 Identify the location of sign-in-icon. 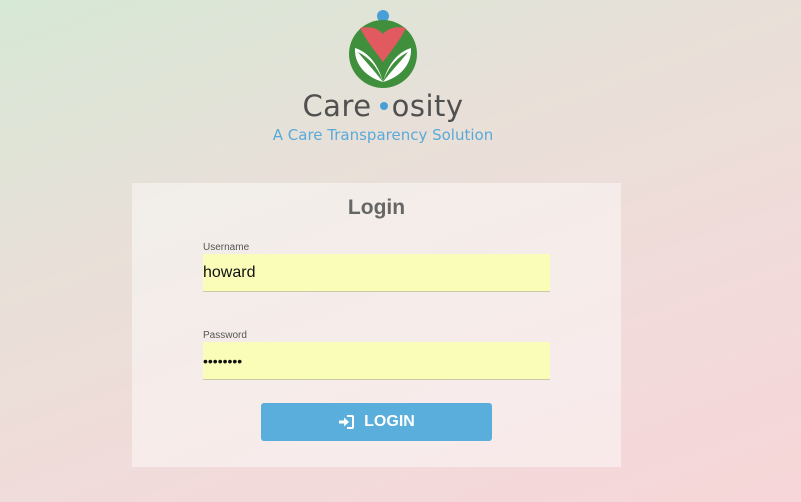
(347, 422).